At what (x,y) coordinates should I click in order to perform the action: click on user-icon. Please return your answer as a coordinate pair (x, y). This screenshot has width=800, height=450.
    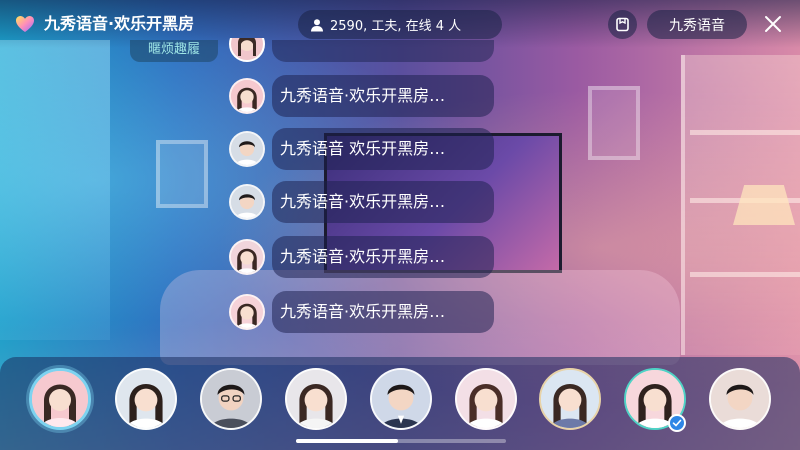
    Looking at the image, I should click on (317, 24).